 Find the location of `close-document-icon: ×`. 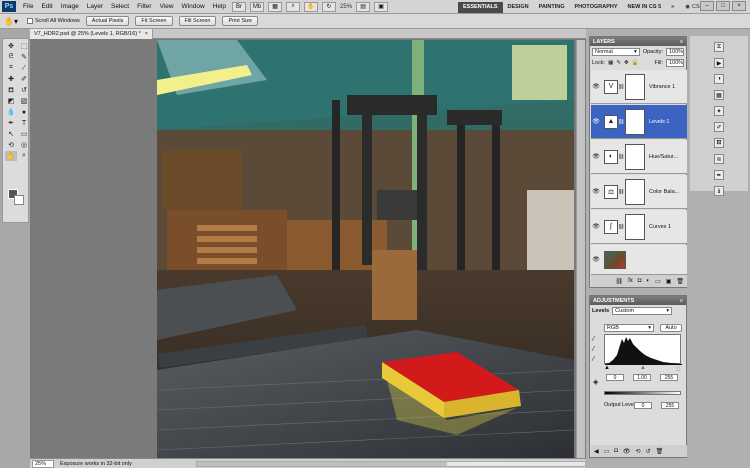

close-document-icon: × is located at coordinates (146, 34).